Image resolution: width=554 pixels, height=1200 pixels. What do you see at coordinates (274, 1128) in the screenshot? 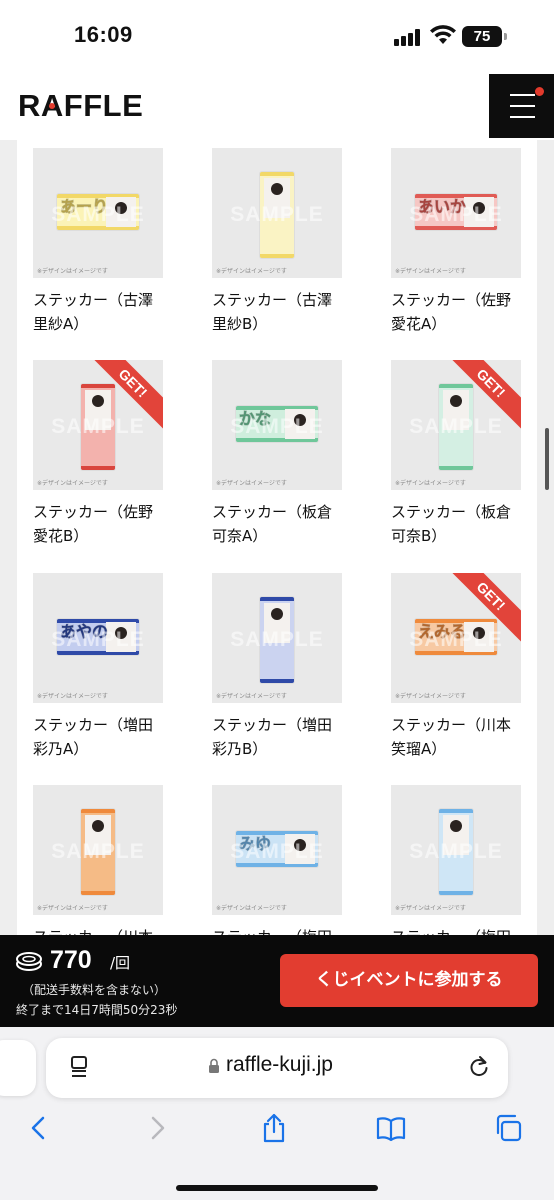
I see `share-icon` at bounding box center [274, 1128].